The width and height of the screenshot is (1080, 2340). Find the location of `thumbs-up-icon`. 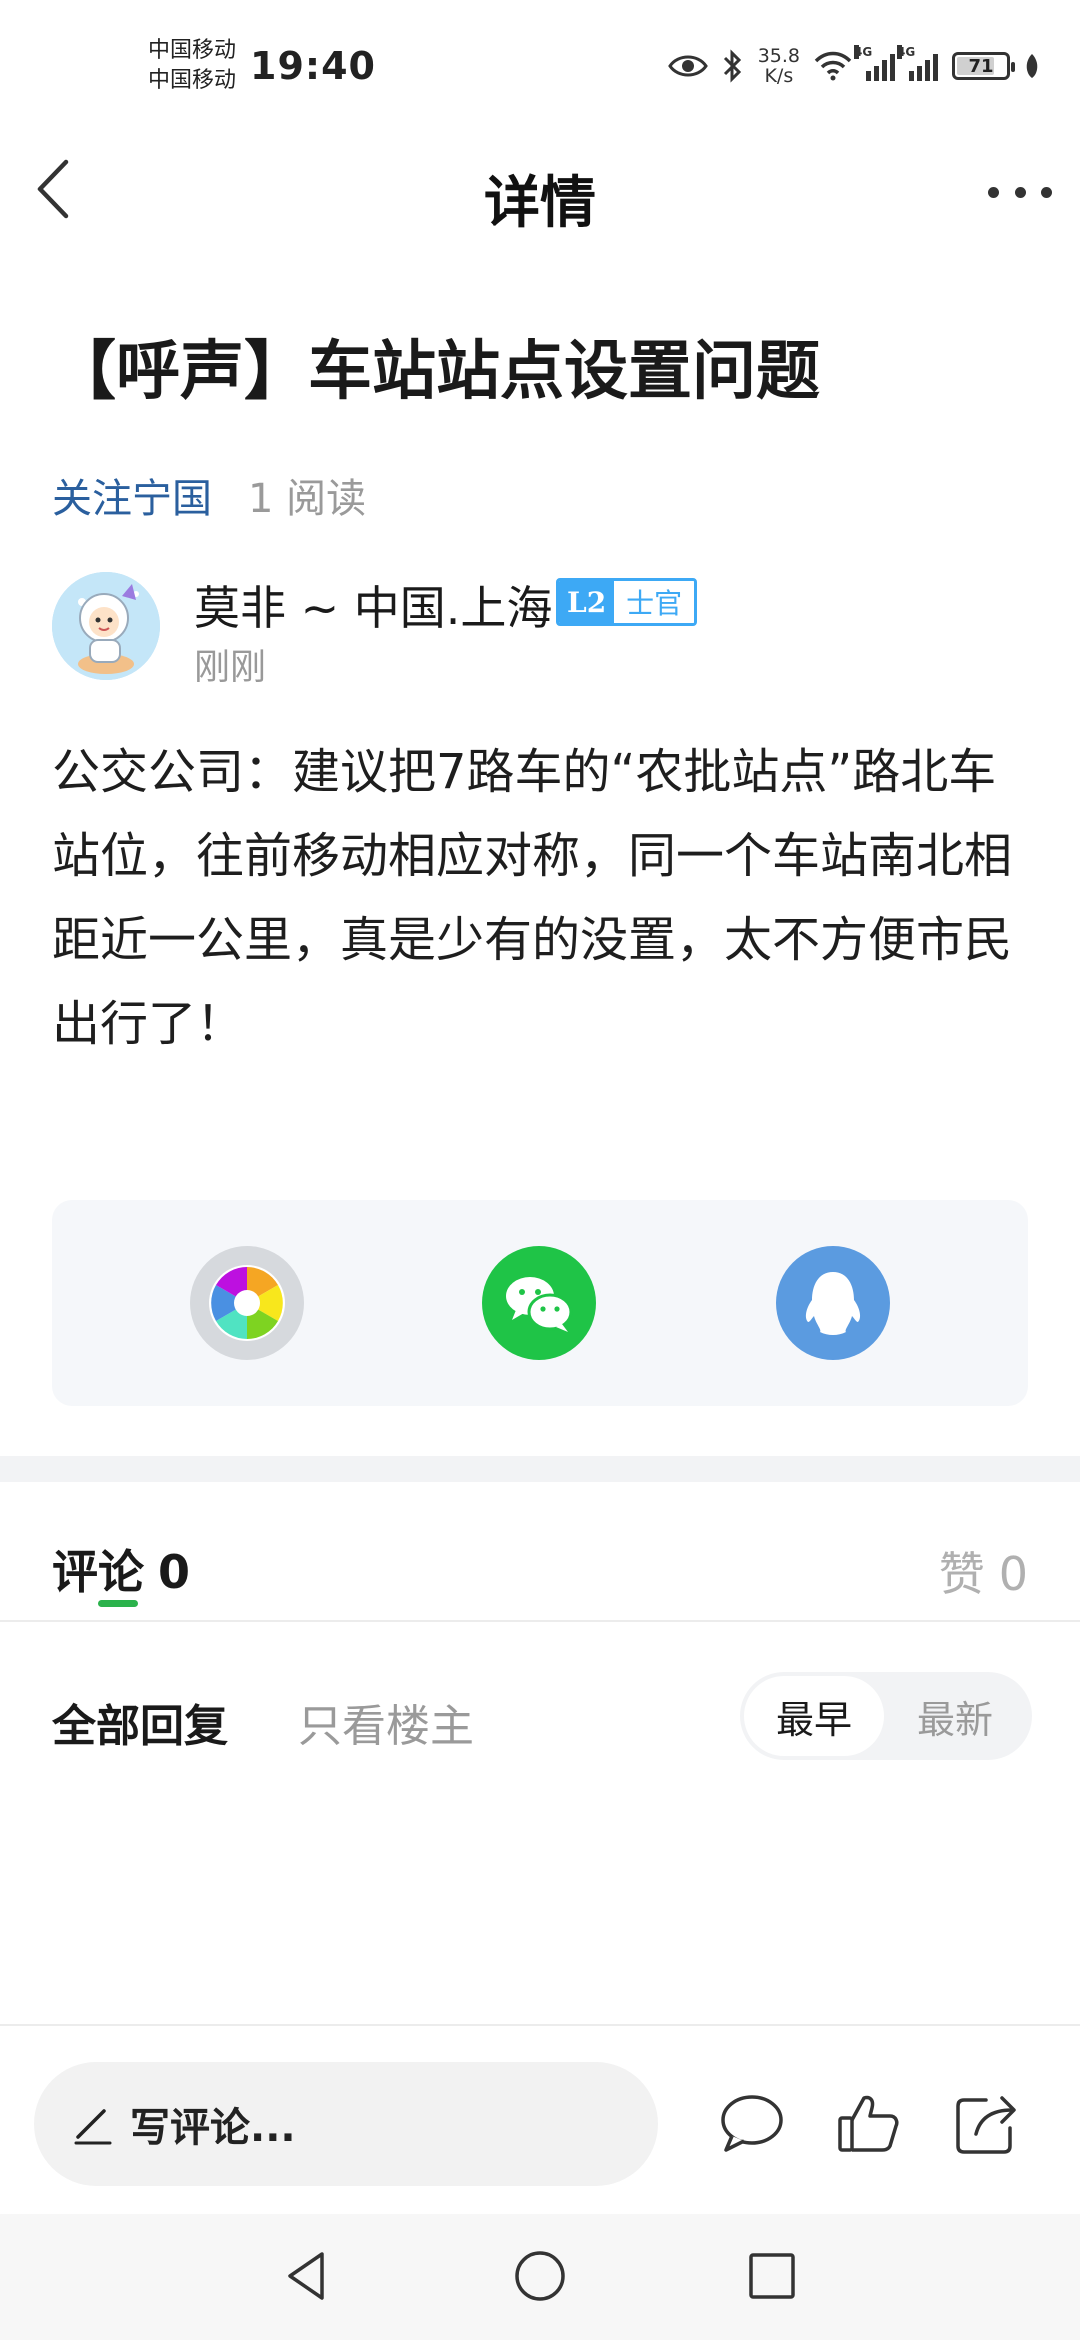

thumbs-up-icon is located at coordinates (868, 2123).